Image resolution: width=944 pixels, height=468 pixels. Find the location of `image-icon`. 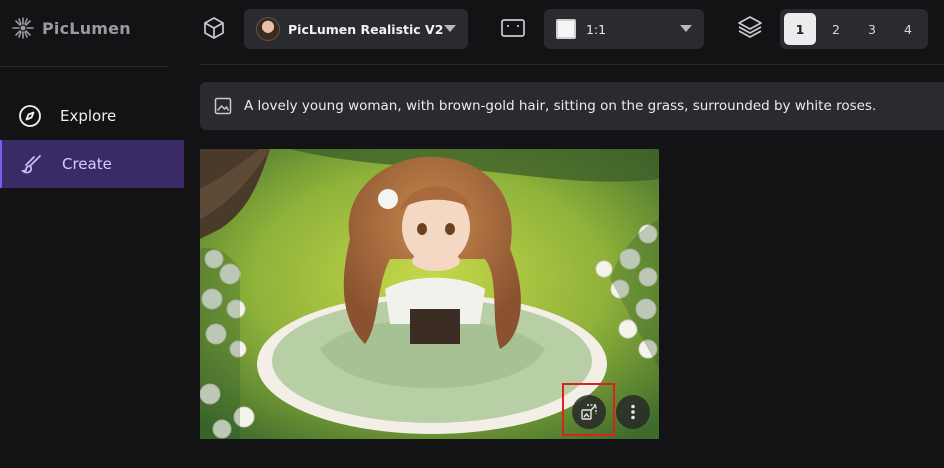

image-icon is located at coordinates (223, 106).